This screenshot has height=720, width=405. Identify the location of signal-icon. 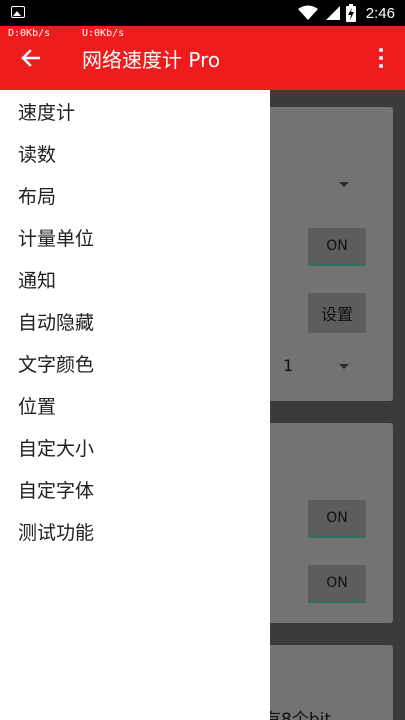
(332, 13).